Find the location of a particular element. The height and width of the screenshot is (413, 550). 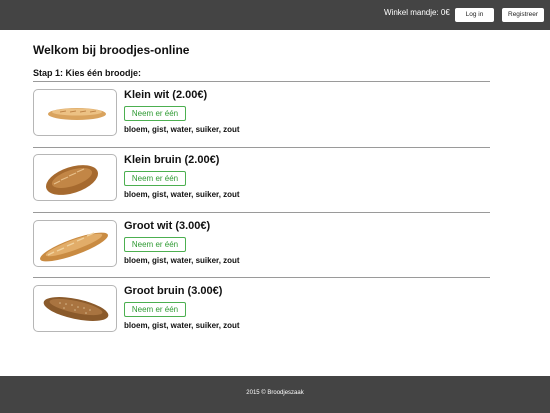

product-name: Groot bruin (3.00€) is located at coordinates (173, 291).